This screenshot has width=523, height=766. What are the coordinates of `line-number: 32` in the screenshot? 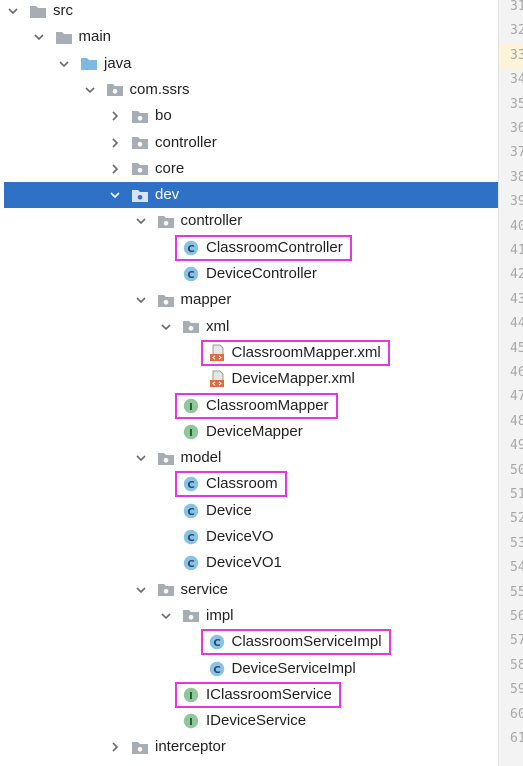 It's located at (516, 31).